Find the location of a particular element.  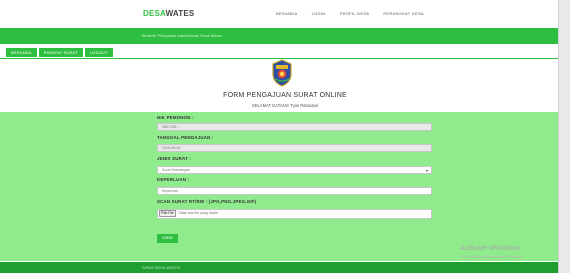

nav-perangkat-desa: PERANGKAT DESA is located at coordinates (403, 13).